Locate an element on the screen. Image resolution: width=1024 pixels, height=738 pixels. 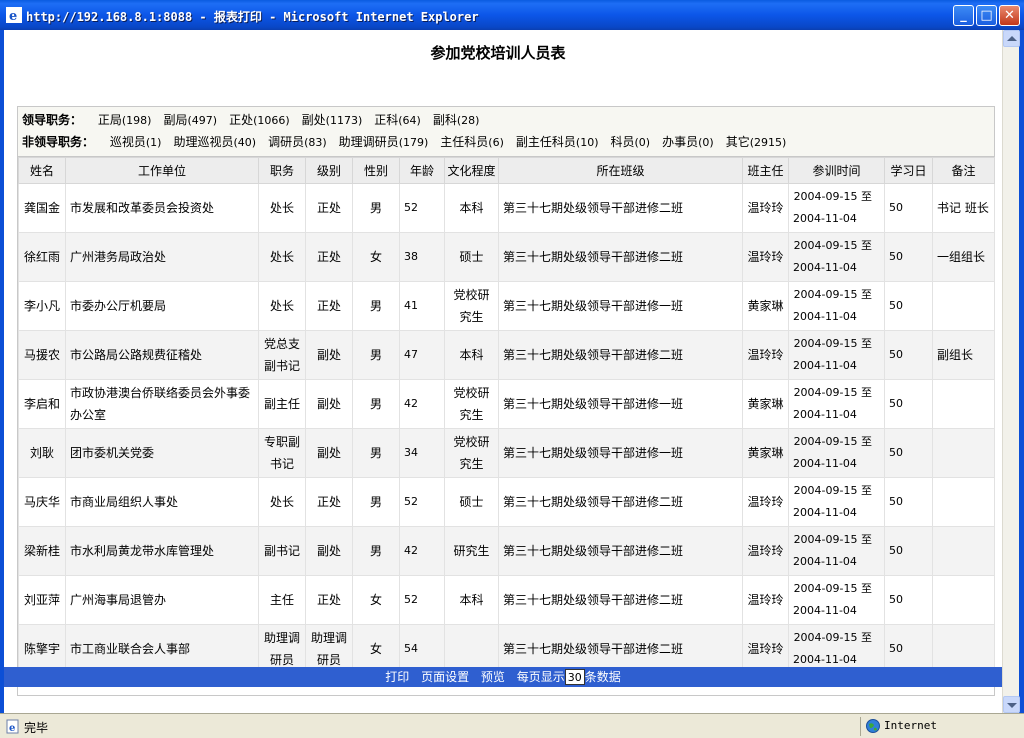
non-leader-filter-7: 科员(0) is located at coordinates (631, 142).